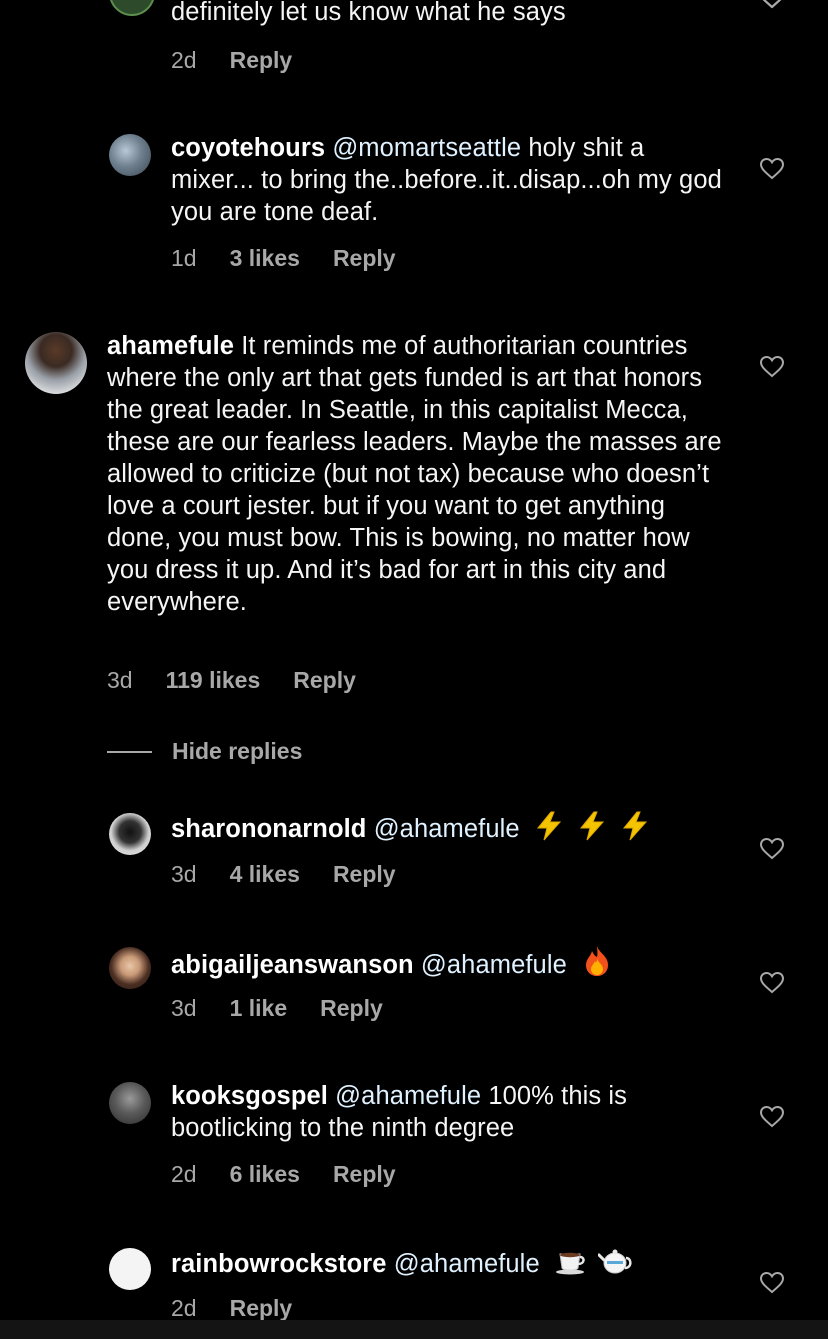 The width and height of the screenshot is (828, 1339). What do you see at coordinates (414, 1329) in the screenshot?
I see `bottom-bar` at bounding box center [414, 1329].